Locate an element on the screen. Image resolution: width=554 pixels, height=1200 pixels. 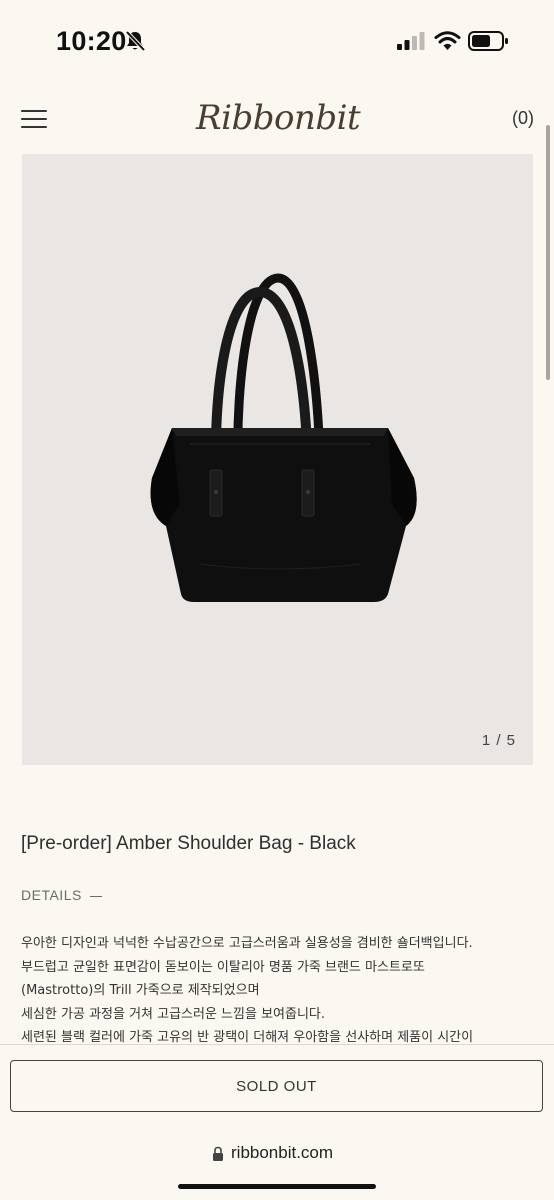
page-scrollbar is located at coordinates (548, 252).